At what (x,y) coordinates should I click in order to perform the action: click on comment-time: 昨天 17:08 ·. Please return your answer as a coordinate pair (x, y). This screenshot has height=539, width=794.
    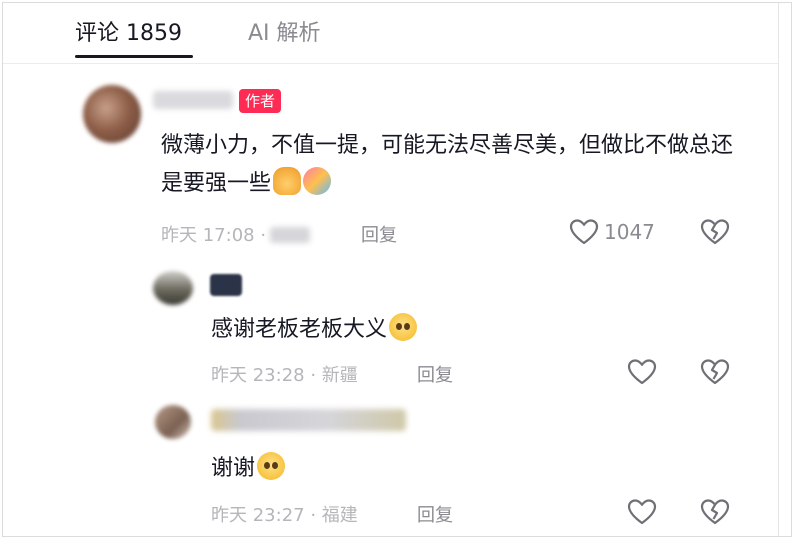
    Looking at the image, I should click on (214, 235).